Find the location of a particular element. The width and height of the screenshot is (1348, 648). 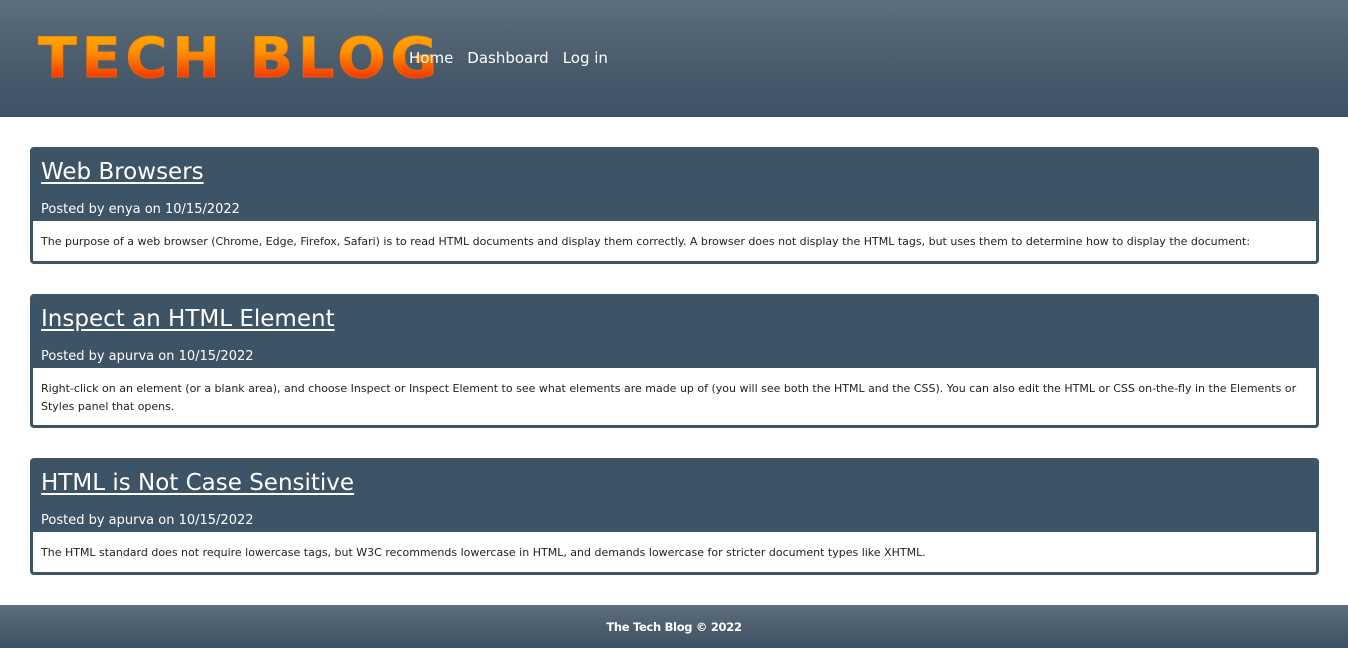

post-meta: Posted by enya on 10/15/2022 is located at coordinates (140, 209).